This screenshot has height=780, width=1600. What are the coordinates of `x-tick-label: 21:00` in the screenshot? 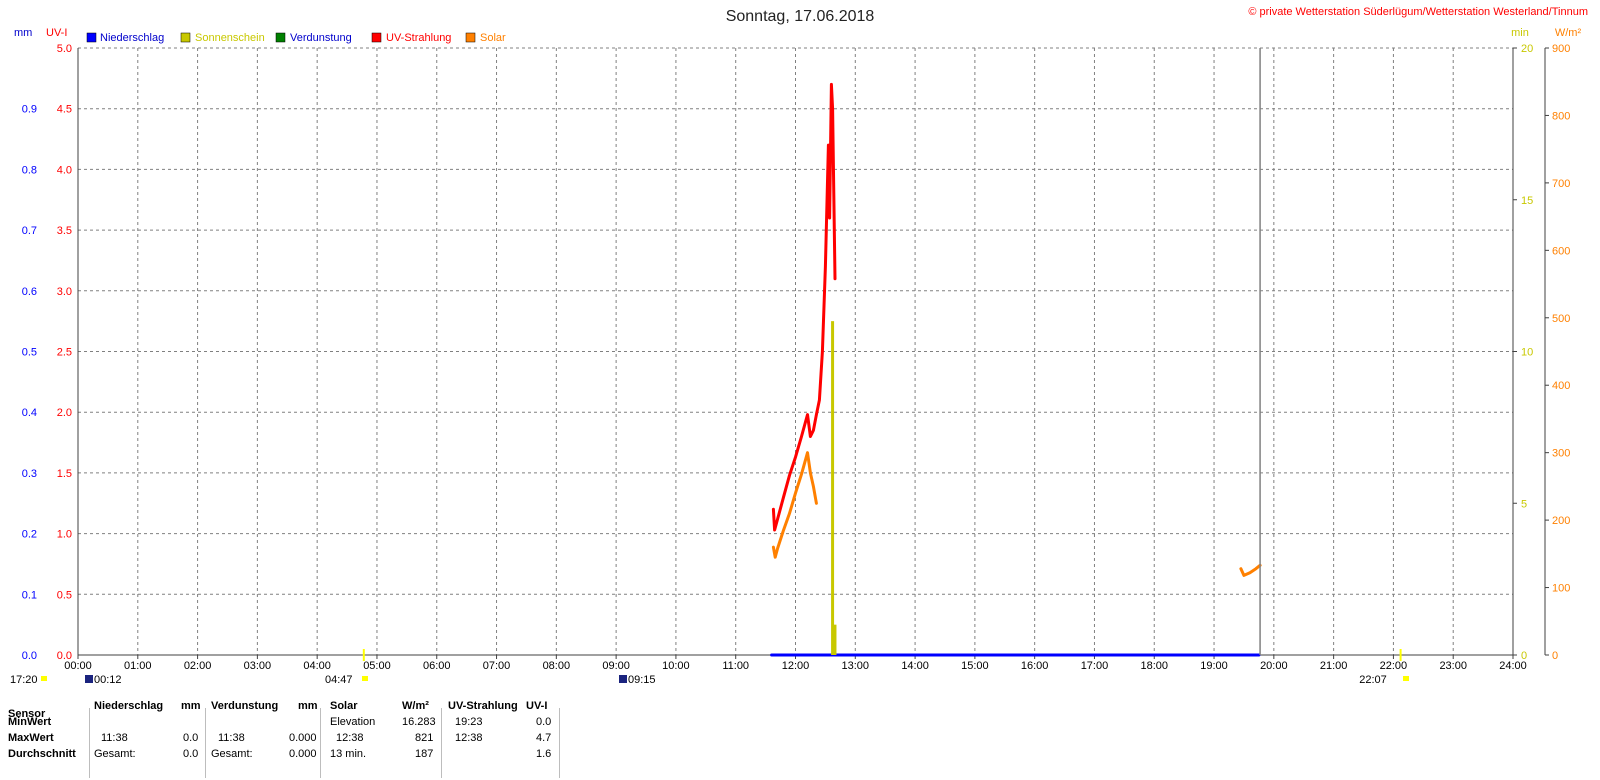 It's located at (1334, 666).